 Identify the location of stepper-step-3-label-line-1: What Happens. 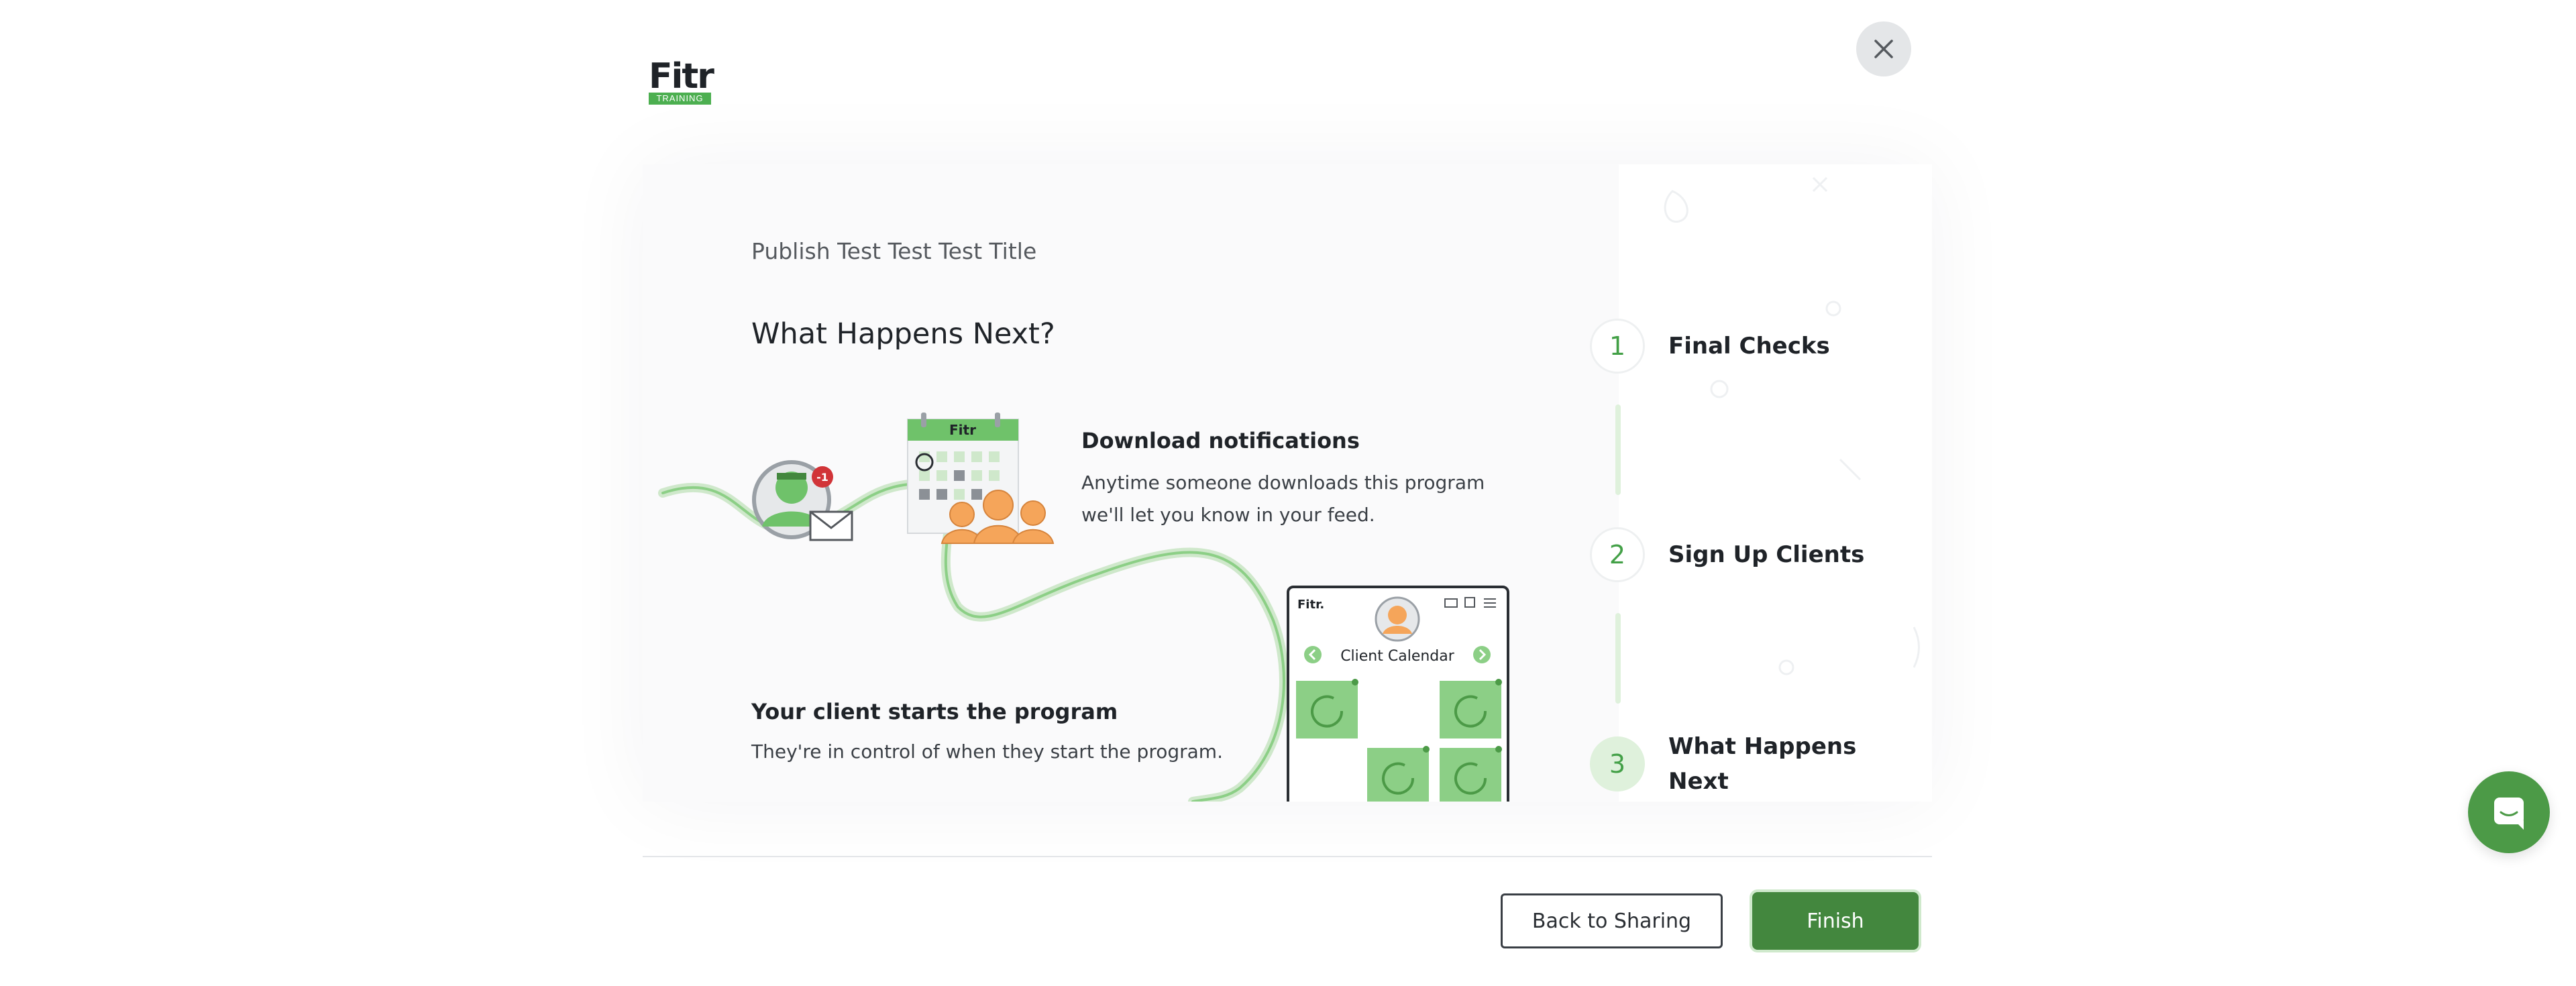
(1762, 746).